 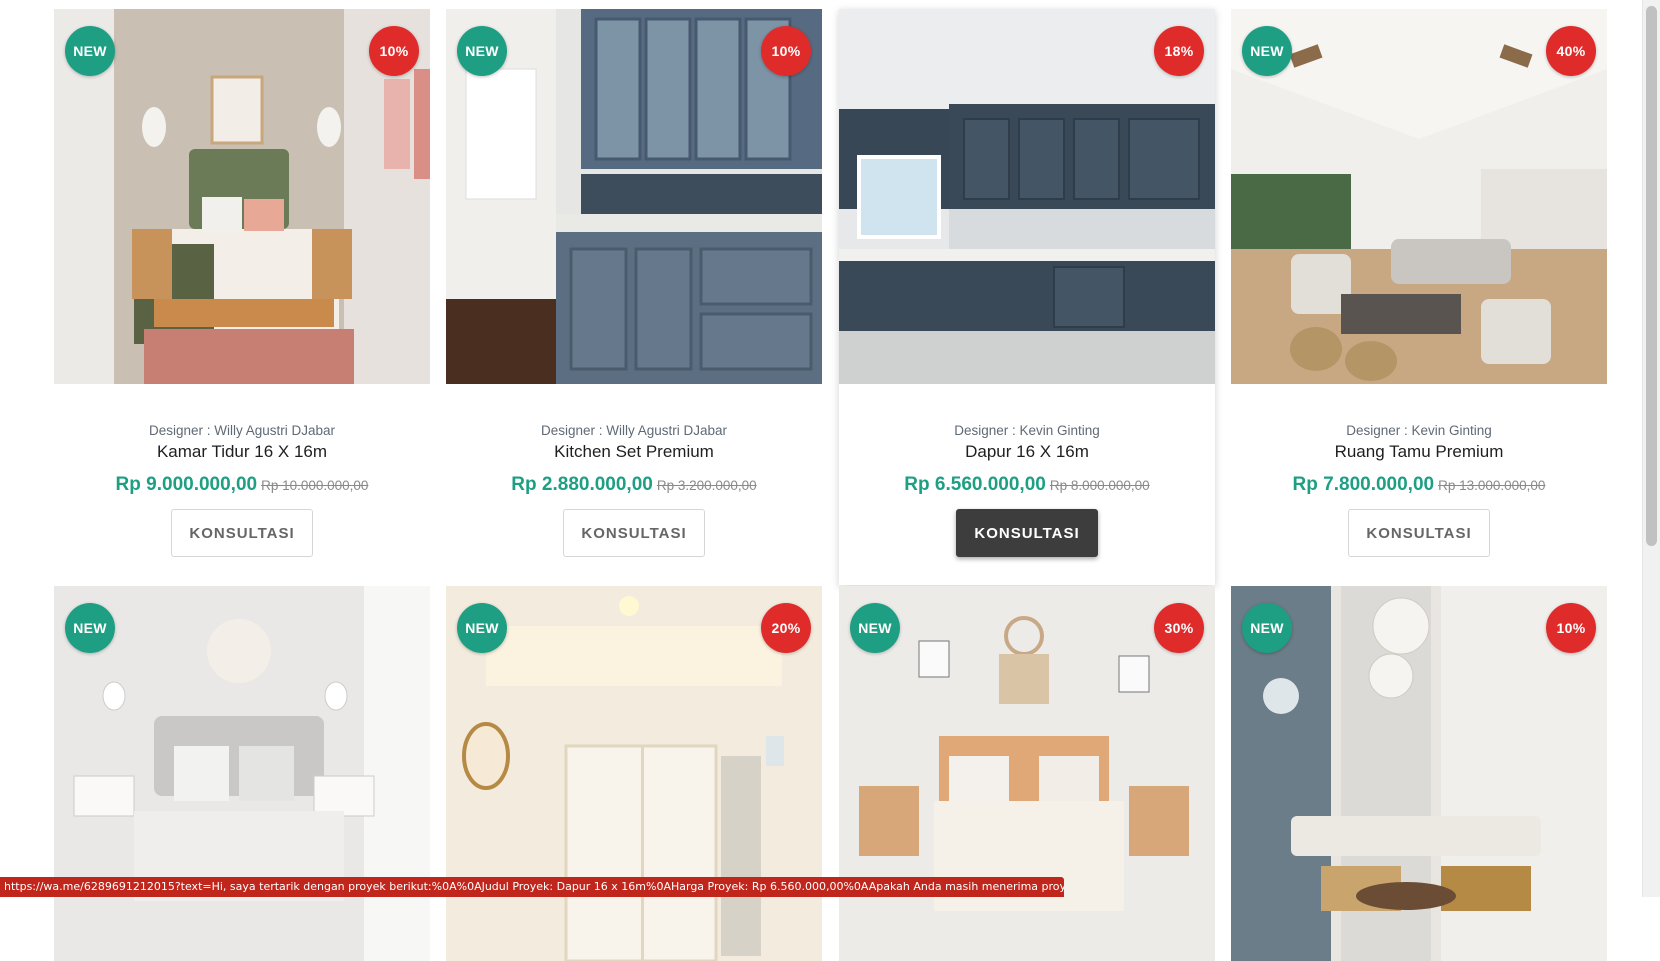 What do you see at coordinates (786, 628) in the screenshot?
I see `discount-badge: 20%` at bounding box center [786, 628].